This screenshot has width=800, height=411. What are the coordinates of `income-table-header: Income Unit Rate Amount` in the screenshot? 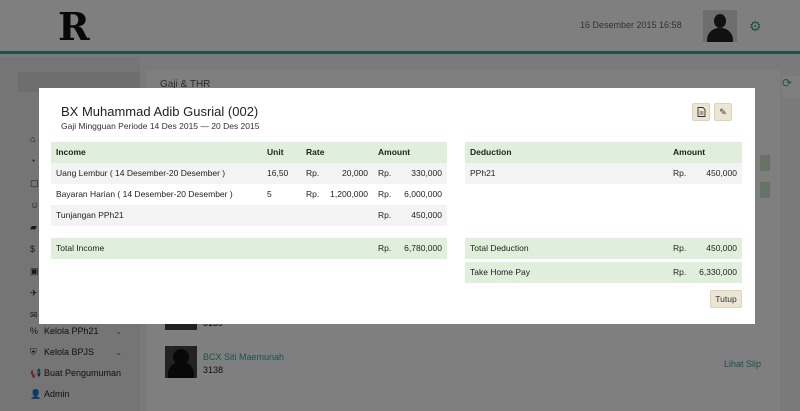 It's located at (249, 152).